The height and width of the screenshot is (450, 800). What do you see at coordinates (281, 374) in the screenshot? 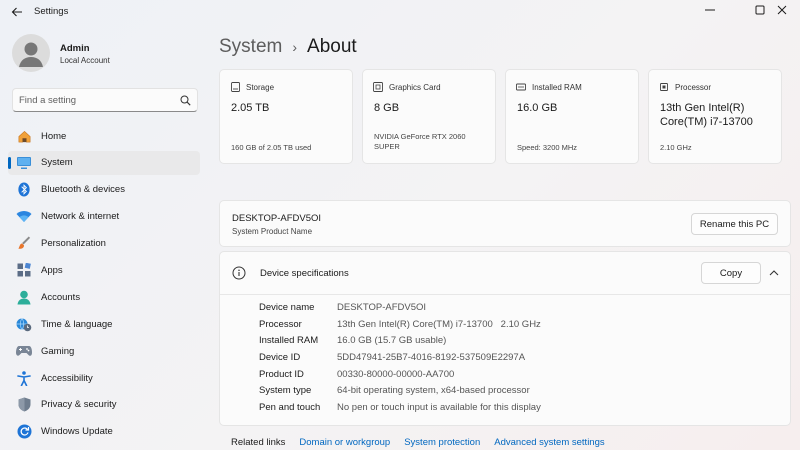
I see `spec-label: Product ID` at bounding box center [281, 374].